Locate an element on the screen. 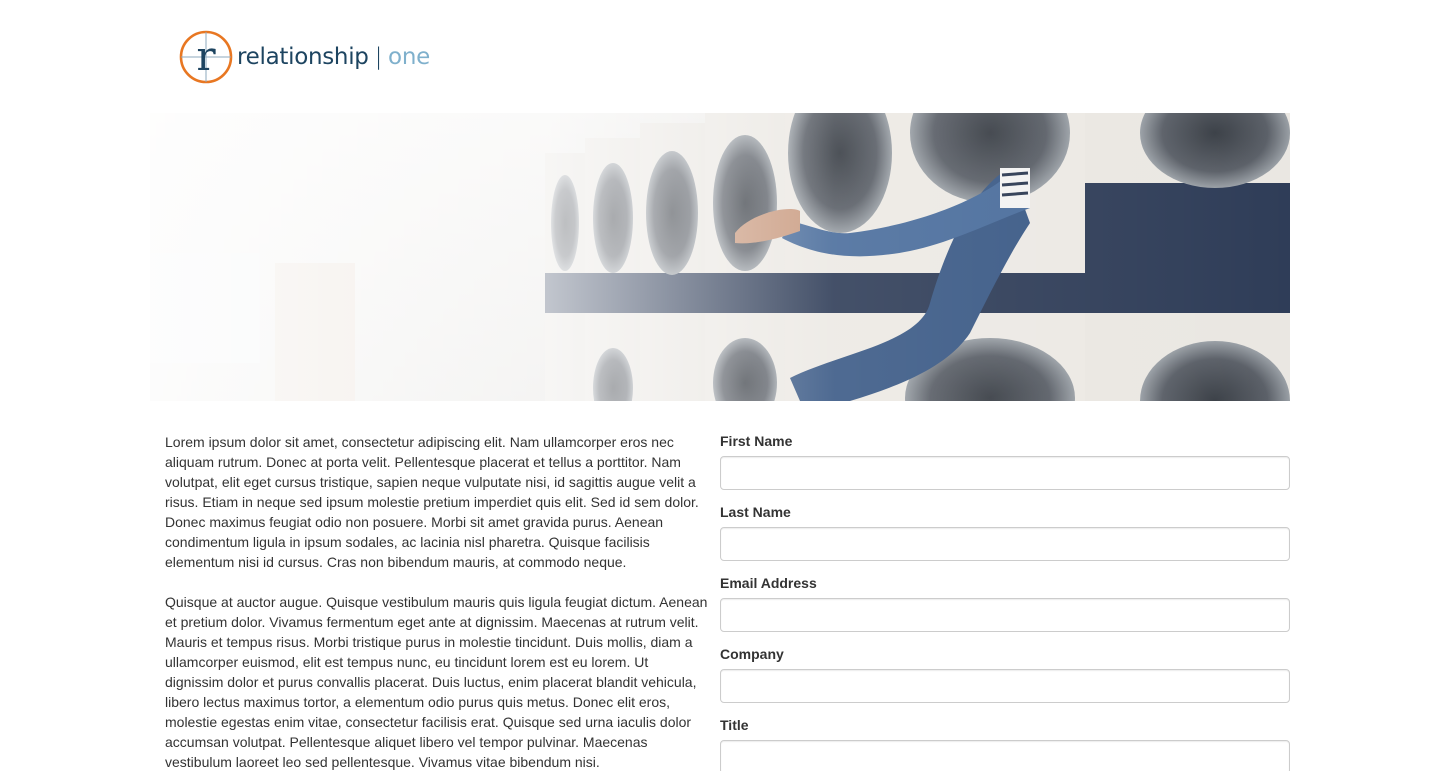 This screenshot has height=771, width=1437. logo-word-secondary: one is located at coordinates (409, 57).